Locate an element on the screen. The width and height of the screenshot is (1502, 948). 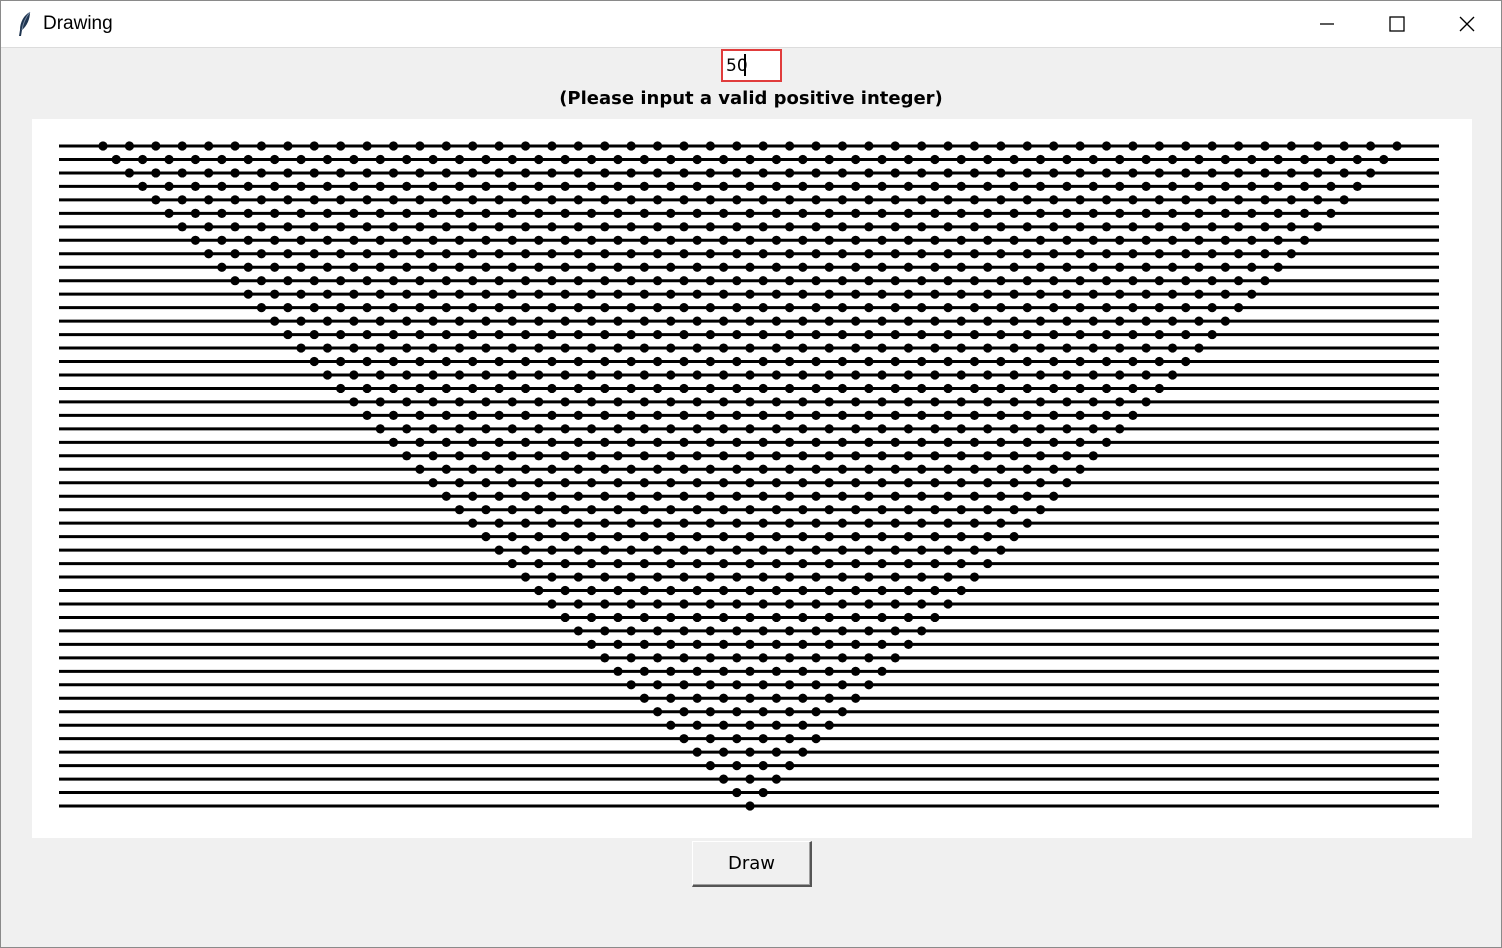
title-bar: Drawing is located at coordinates (751, 24).